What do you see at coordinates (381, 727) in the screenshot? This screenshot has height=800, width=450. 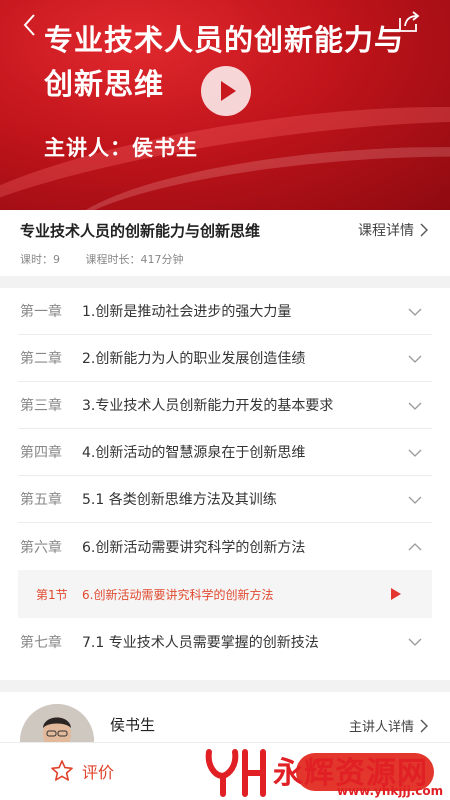 I see `lecturer-detail-label: 主讲人详情` at bounding box center [381, 727].